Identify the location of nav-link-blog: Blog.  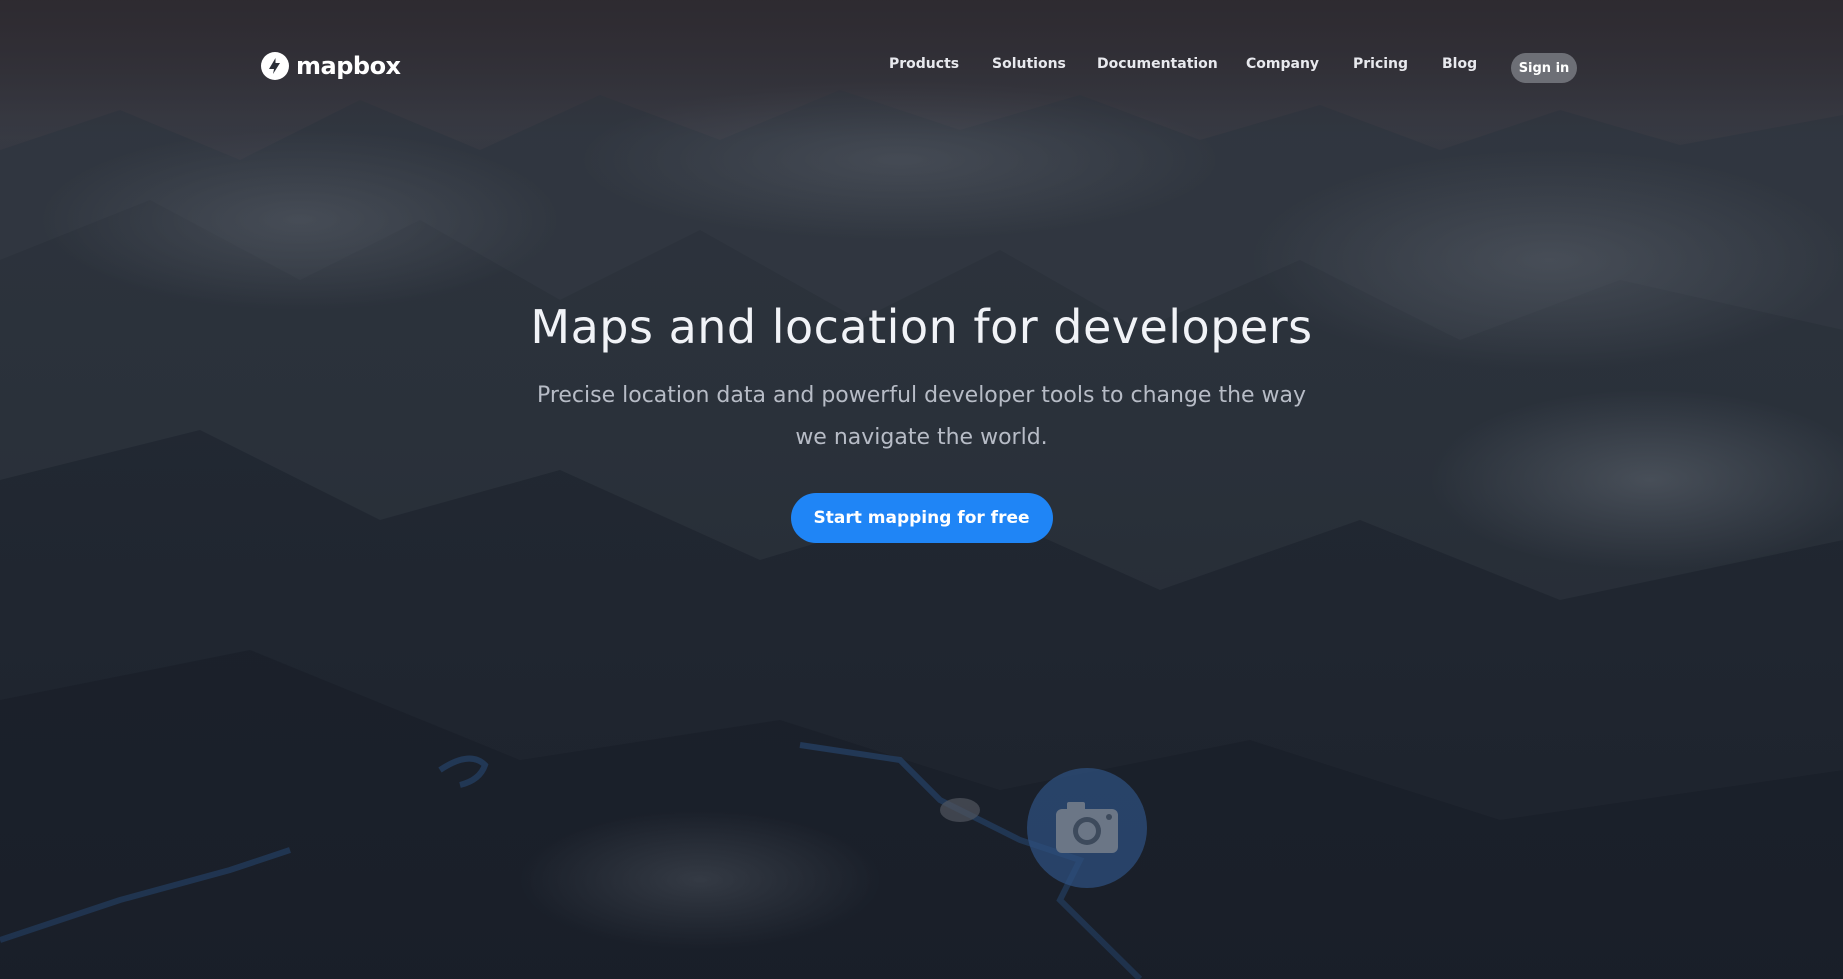
(1459, 64).